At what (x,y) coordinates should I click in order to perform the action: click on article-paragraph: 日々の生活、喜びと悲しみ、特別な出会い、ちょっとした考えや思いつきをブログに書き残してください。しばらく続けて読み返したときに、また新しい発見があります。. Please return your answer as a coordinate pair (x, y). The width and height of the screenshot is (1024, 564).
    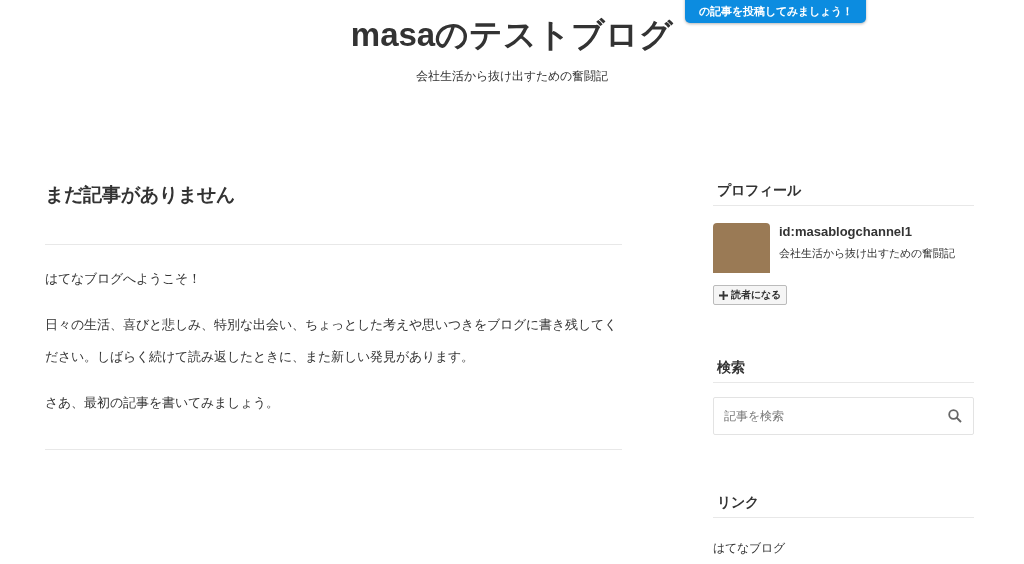
    Looking at the image, I should click on (331, 341).